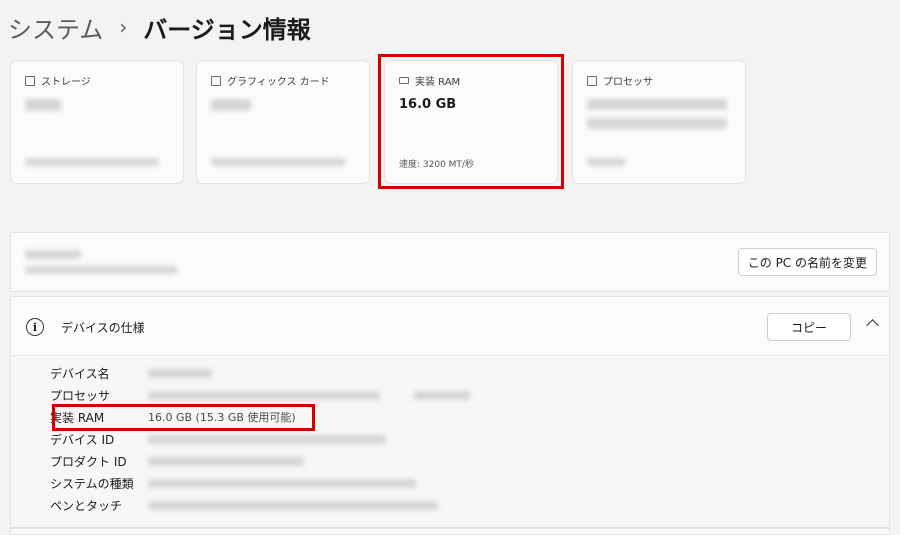  What do you see at coordinates (80, 395) in the screenshot?
I see `spec-label: プロセッサ` at bounding box center [80, 395].